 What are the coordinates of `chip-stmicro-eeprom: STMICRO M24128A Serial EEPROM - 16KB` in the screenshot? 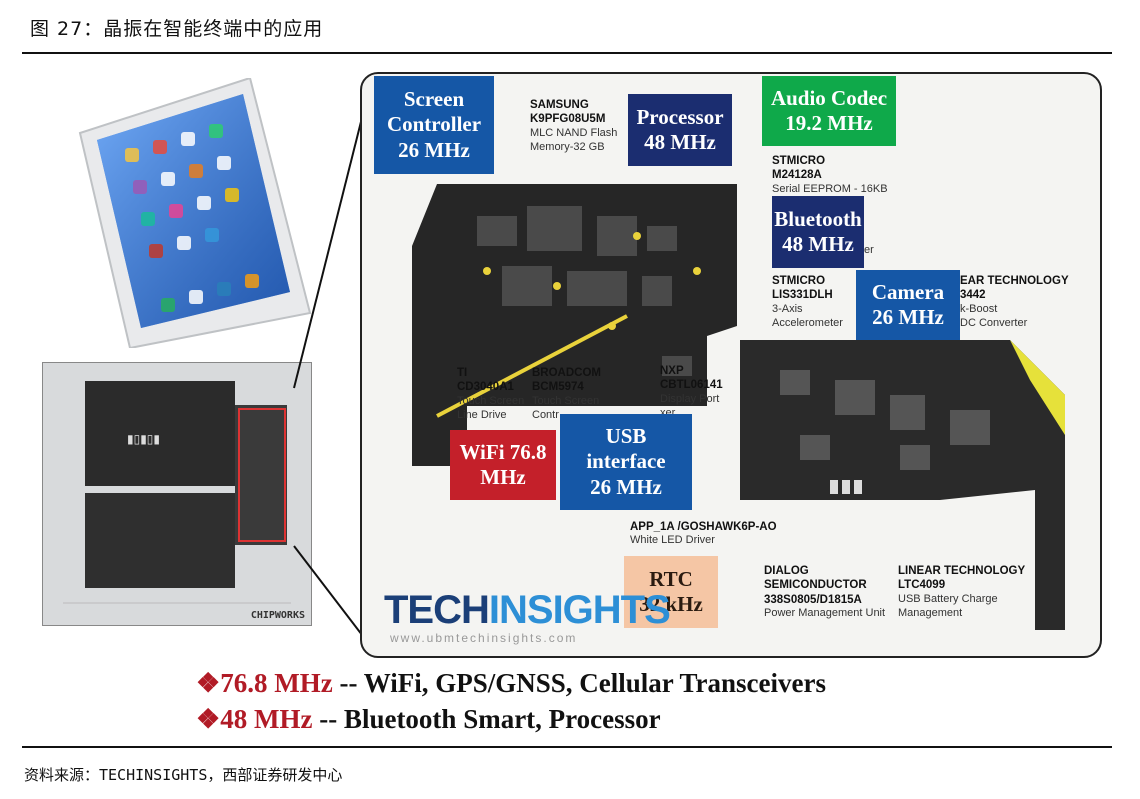 It's located at (830, 175).